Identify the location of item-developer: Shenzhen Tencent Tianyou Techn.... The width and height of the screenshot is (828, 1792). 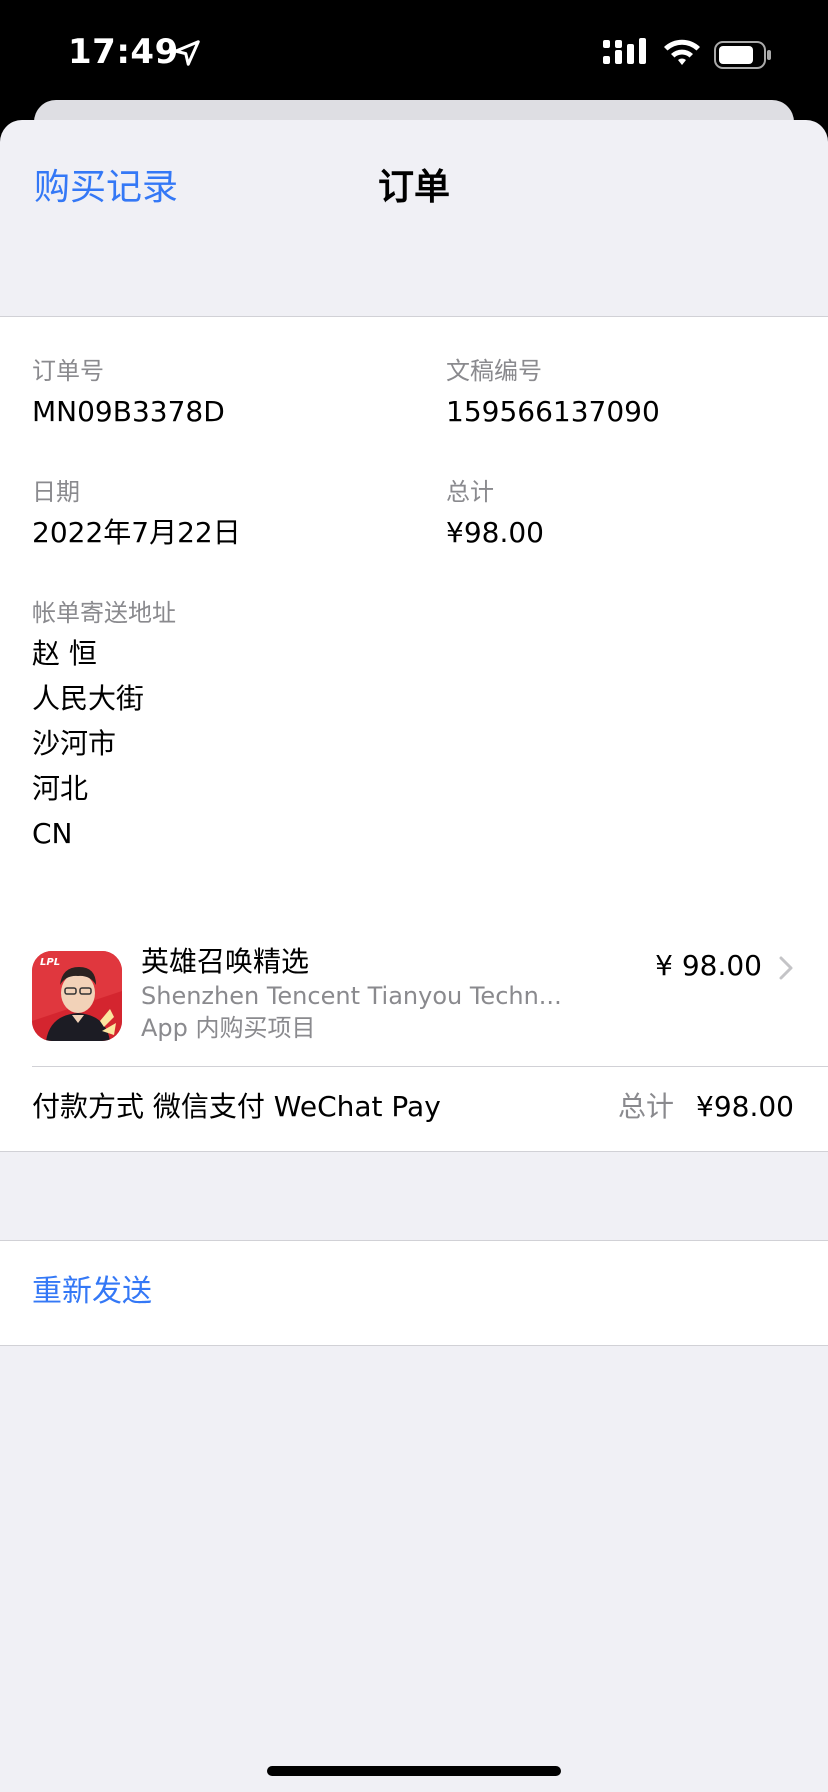
(351, 996).